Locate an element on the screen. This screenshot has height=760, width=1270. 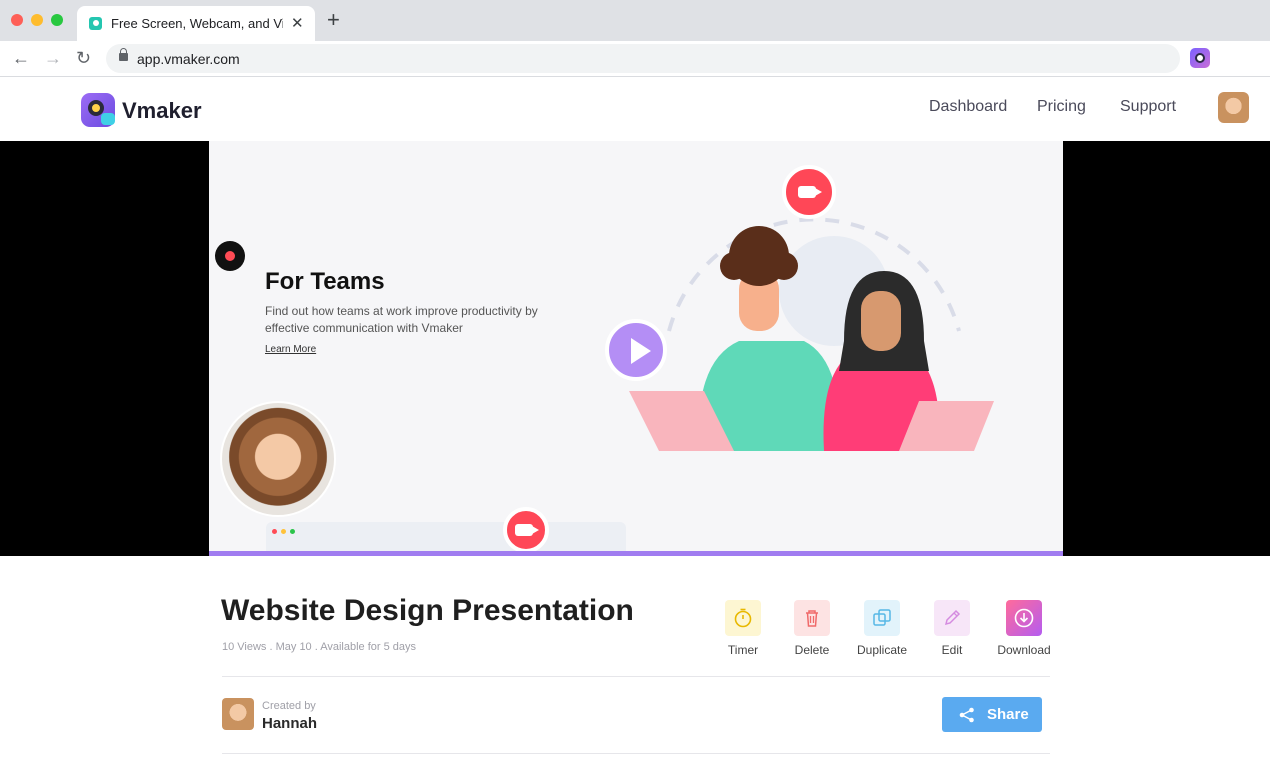
record-indicator-icon is located at coordinates (230, 256).